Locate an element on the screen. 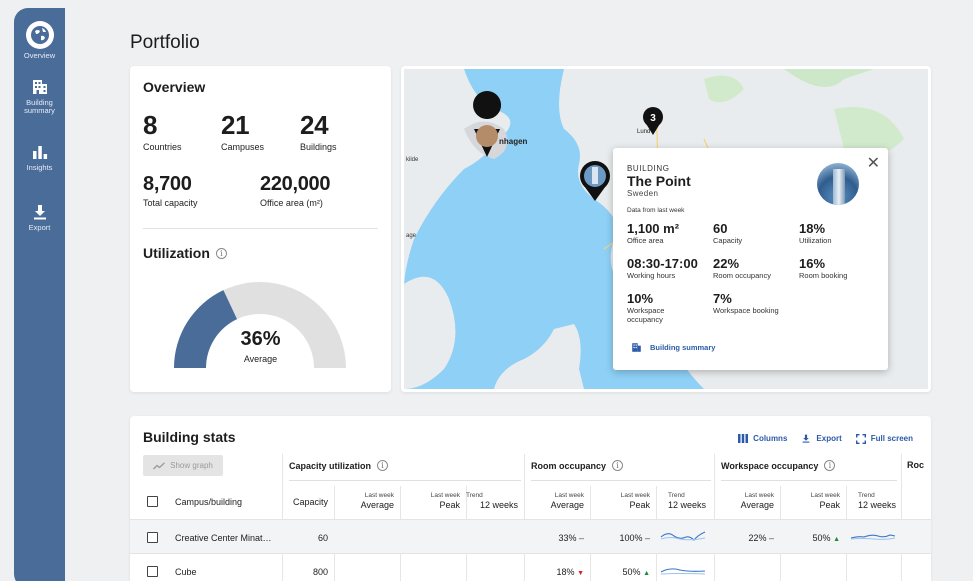  value: 100% is located at coordinates (631, 538).